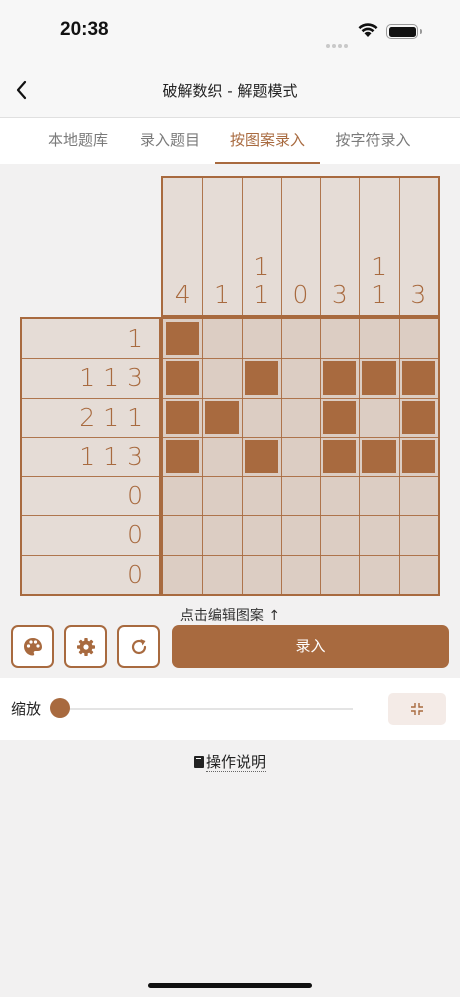 This screenshot has width=460, height=997. I want to click on wifi-icon, so click(368, 30).